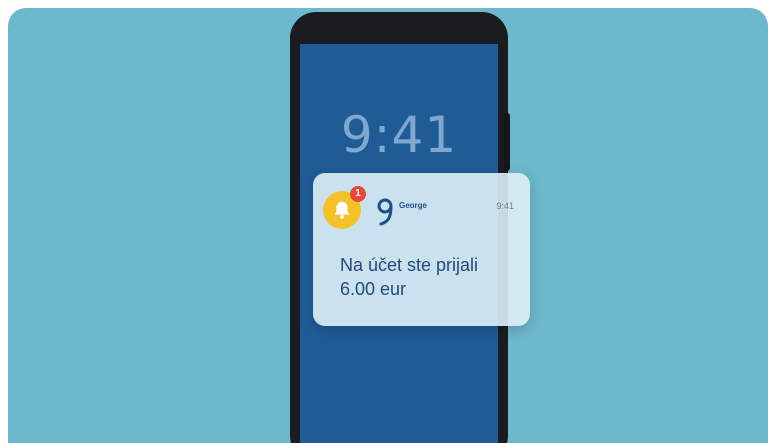 The height and width of the screenshot is (443, 776). What do you see at coordinates (409, 265) in the screenshot?
I see `notification-message-line1: Na účet ste prijali` at bounding box center [409, 265].